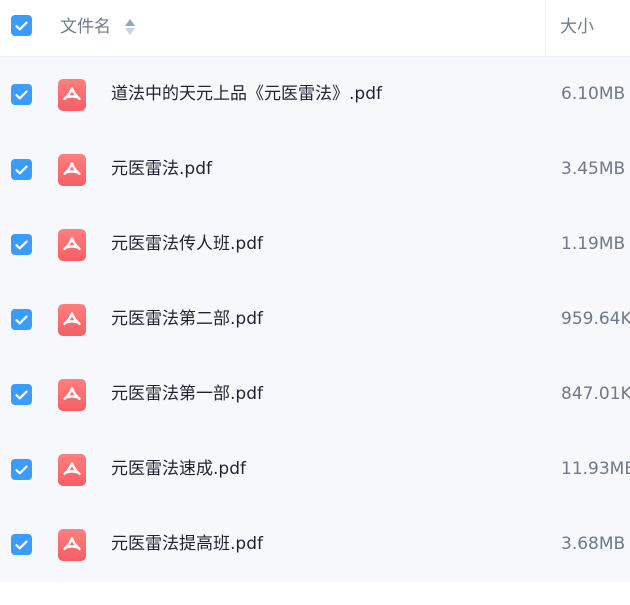 Image resolution: width=630 pixels, height=605 pixels. What do you see at coordinates (187, 319) in the screenshot?
I see `file-name: 元医雷法第二部.pdf` at bounding box center [187, 319].